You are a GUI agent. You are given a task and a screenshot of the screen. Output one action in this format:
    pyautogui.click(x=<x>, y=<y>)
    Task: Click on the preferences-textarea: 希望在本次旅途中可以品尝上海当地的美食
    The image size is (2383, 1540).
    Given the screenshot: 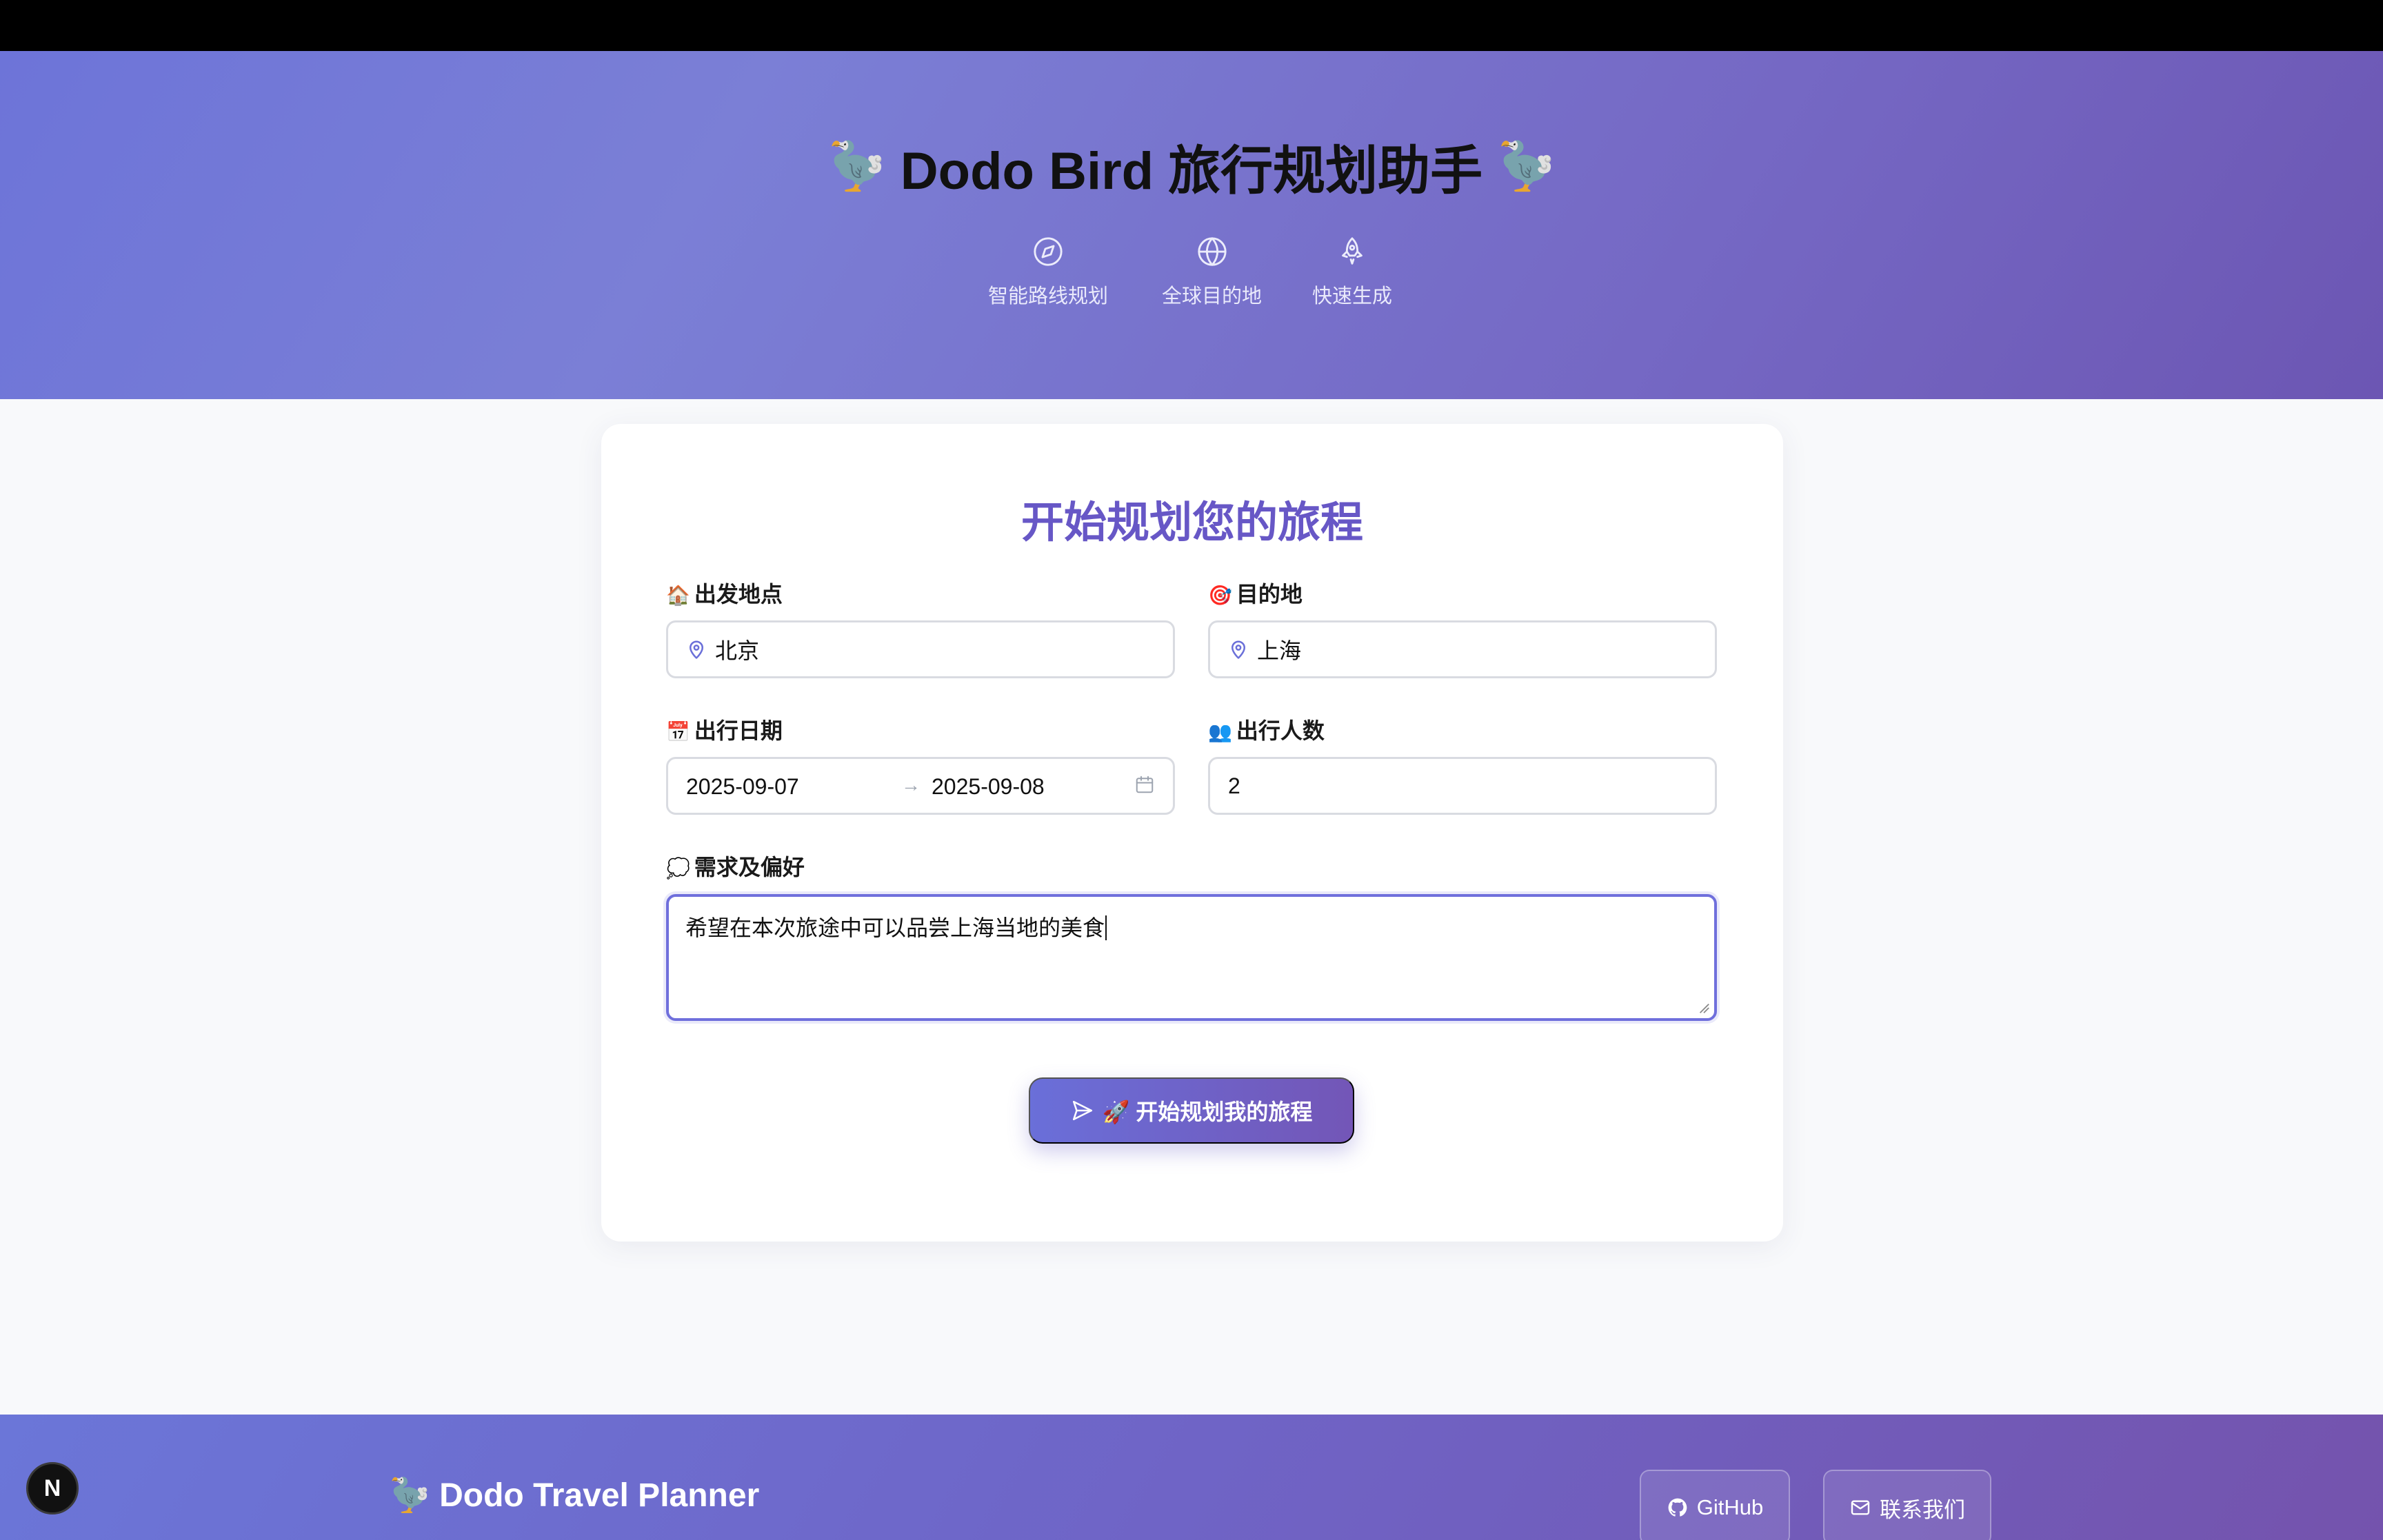 What is the action you would take?
    pyautogui.click(x=1191, y=958)
    